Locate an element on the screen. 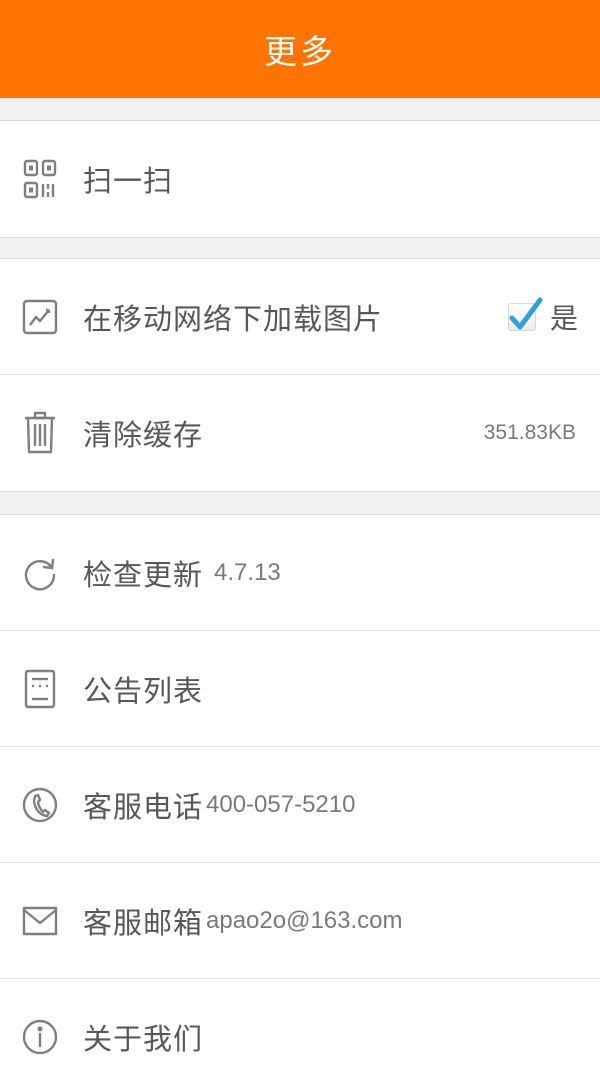  header-bar: 更多 is located at coordinates (300, 49).